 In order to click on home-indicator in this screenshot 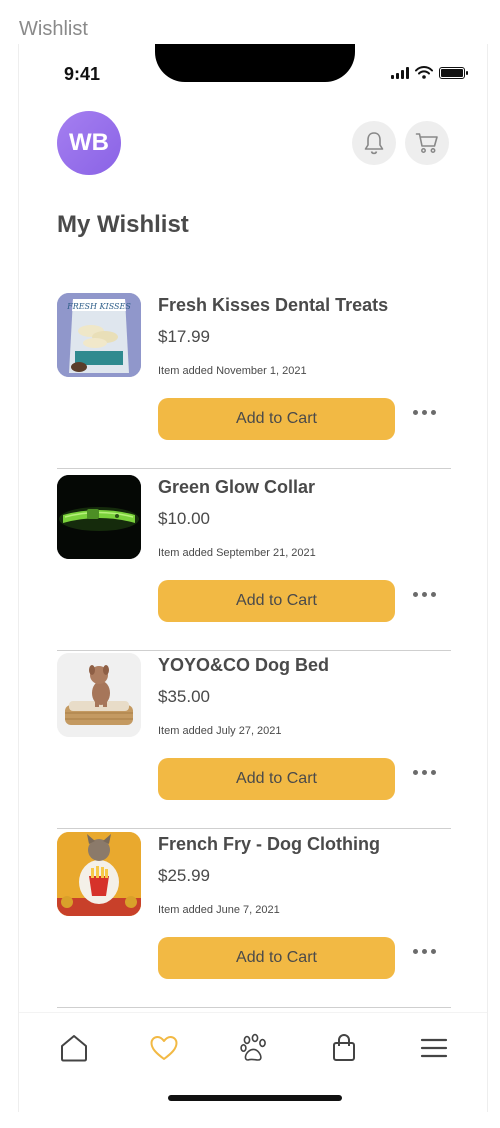, I will do `click(255, 1098)`.